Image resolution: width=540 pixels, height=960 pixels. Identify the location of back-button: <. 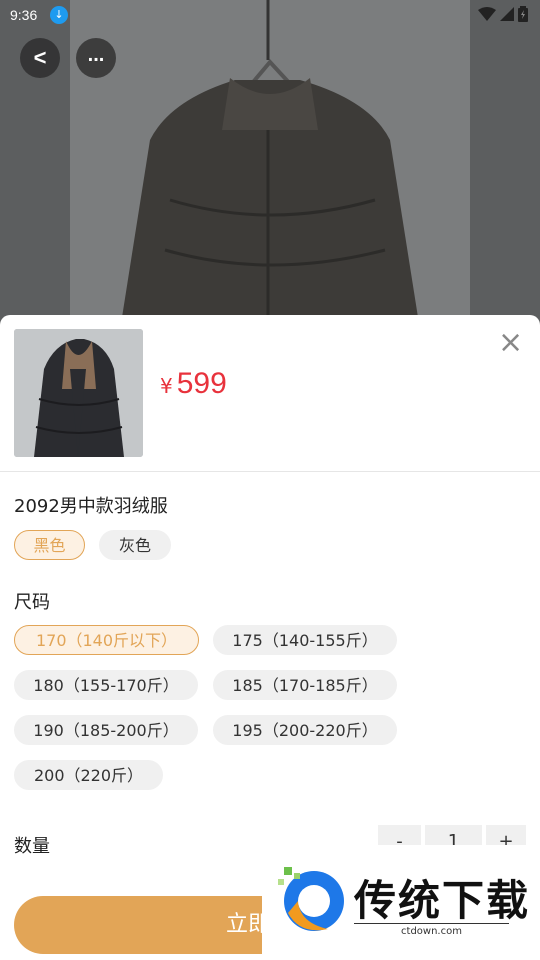
(40, 58).